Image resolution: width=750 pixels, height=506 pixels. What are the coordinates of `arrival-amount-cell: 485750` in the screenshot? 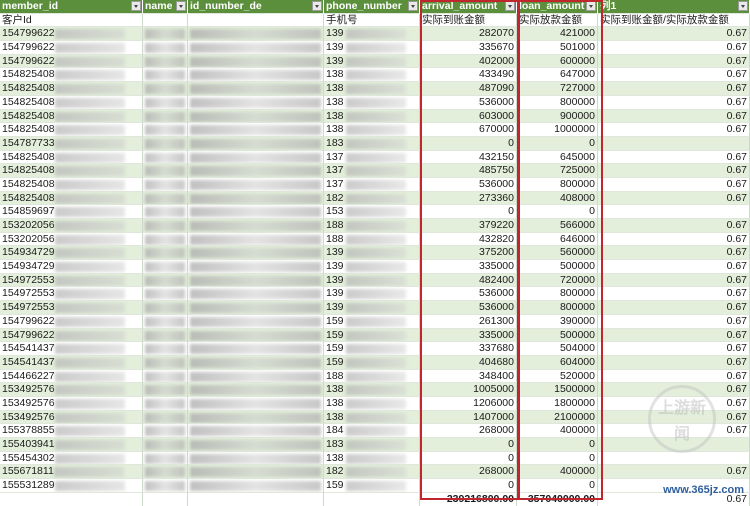 It's located at (468, 171).